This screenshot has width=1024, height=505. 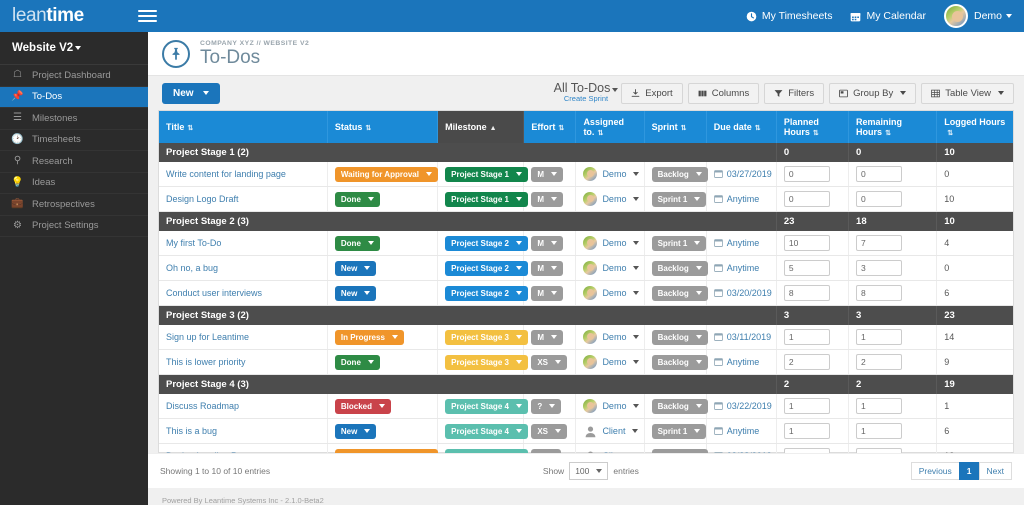 What do you see at coordinates (193, 243) in the screenshot?
I see `todo-title-link: My first To-Do` at bounding box center [193, 243].